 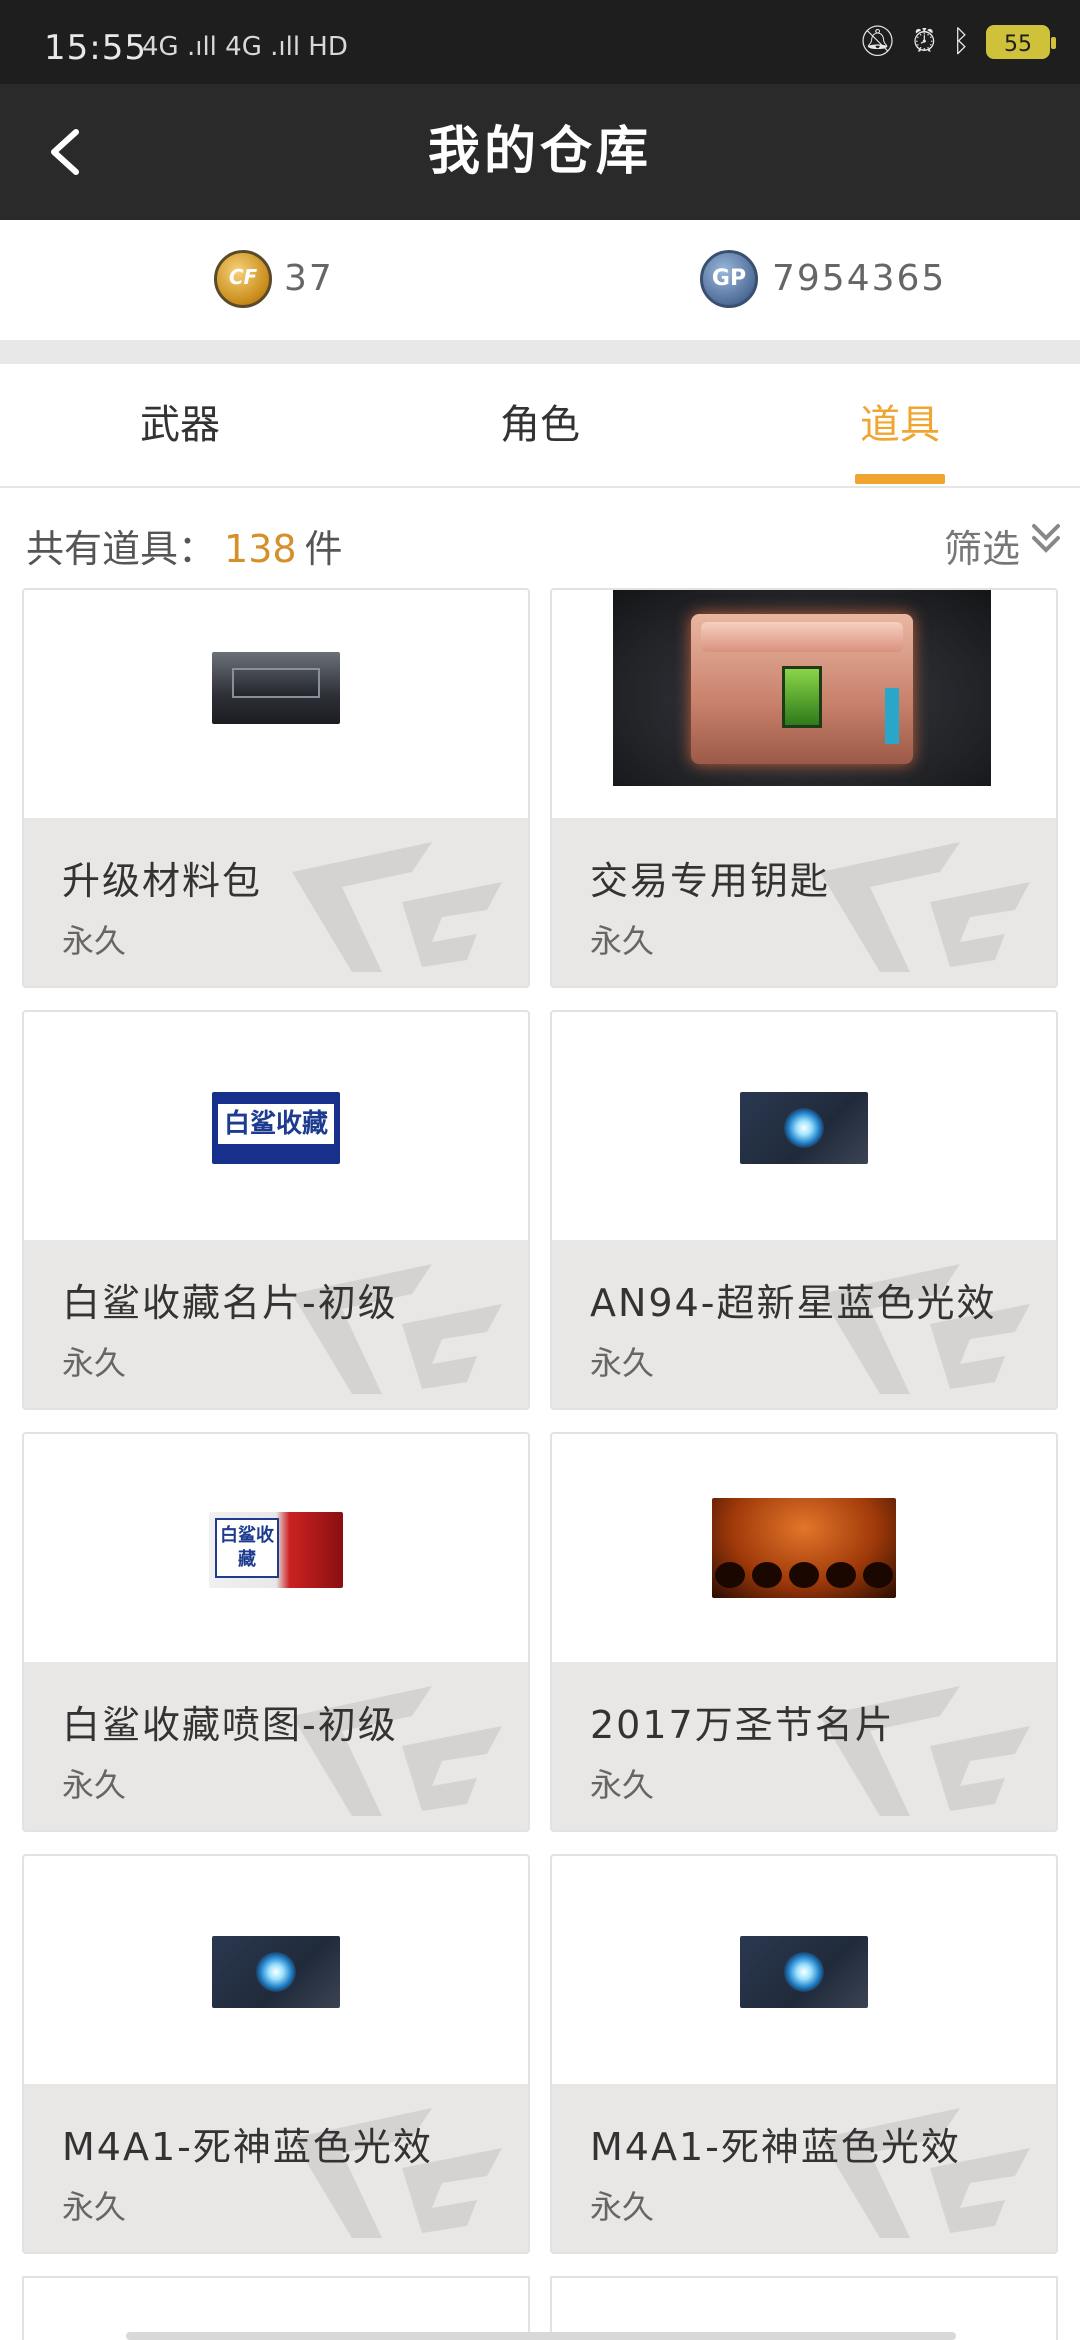 What do you see at coordinates (276, 1632) in the screenshot?
I see `item-card: 白鲨收藏 白鲨收藏喷图-初级 永久` at bounding box center [276, 1632].